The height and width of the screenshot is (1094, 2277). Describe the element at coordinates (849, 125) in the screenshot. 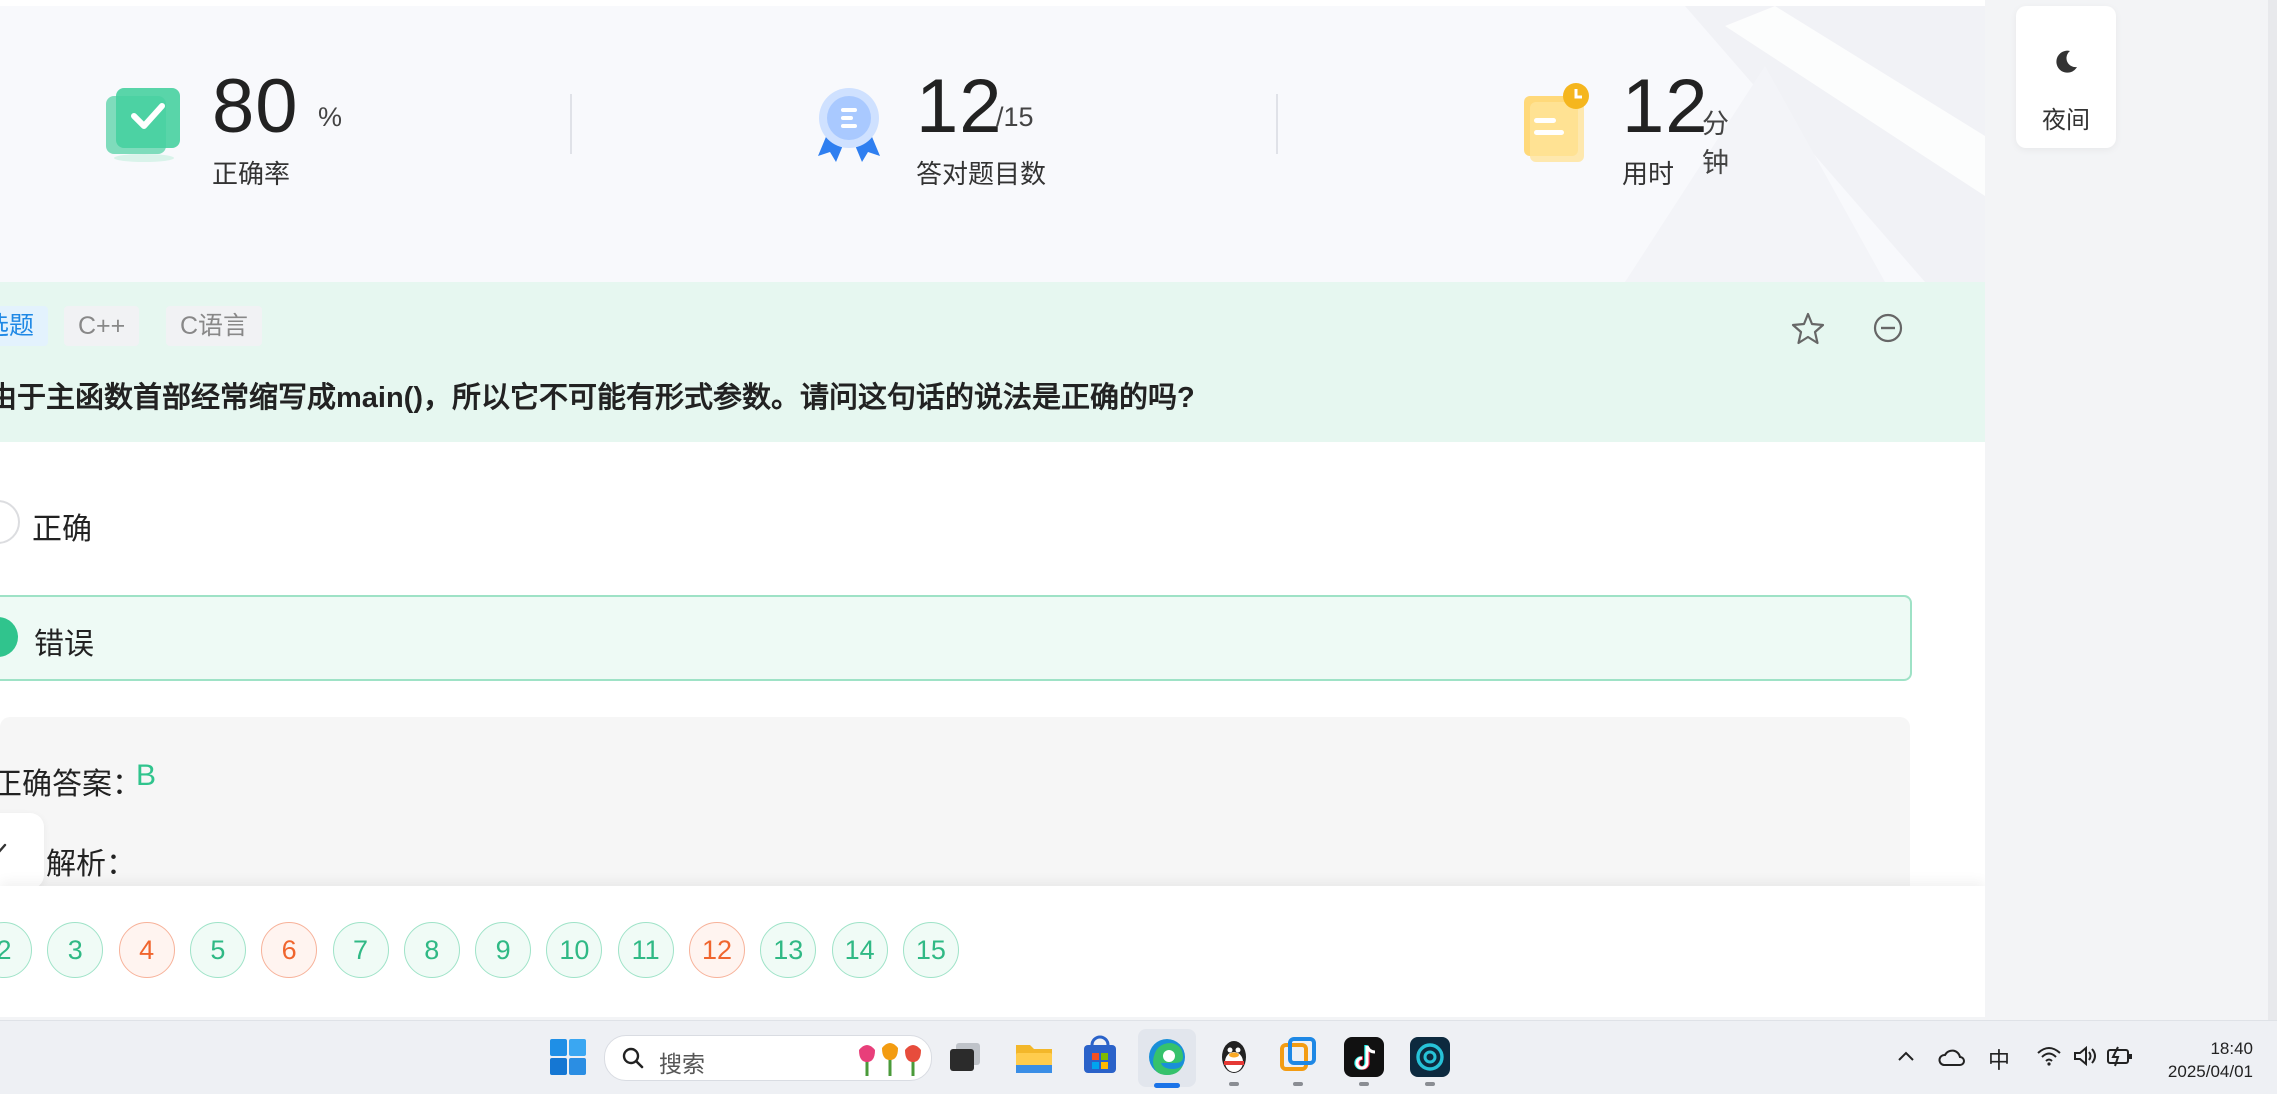

I see `medal-icon` at that location.